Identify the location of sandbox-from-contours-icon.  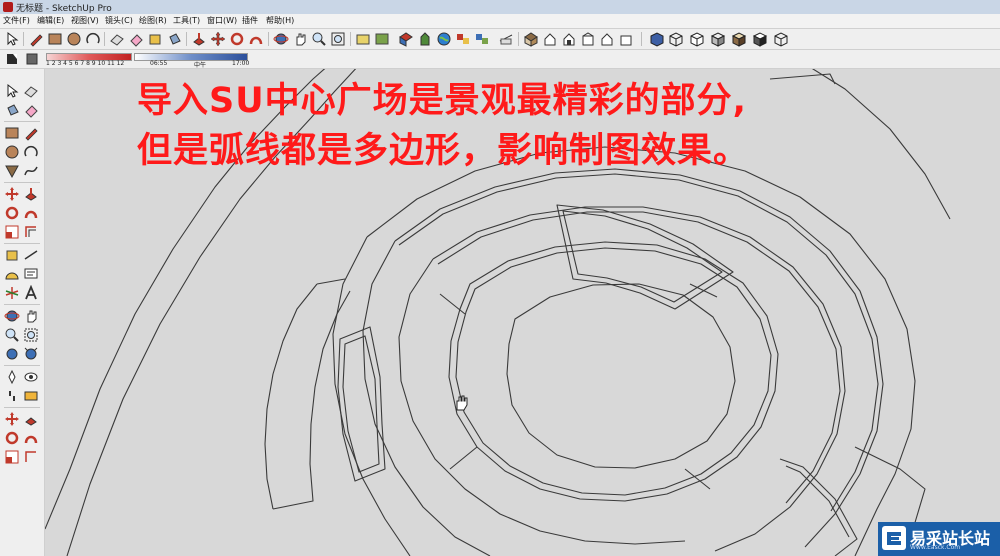
(12, 419).